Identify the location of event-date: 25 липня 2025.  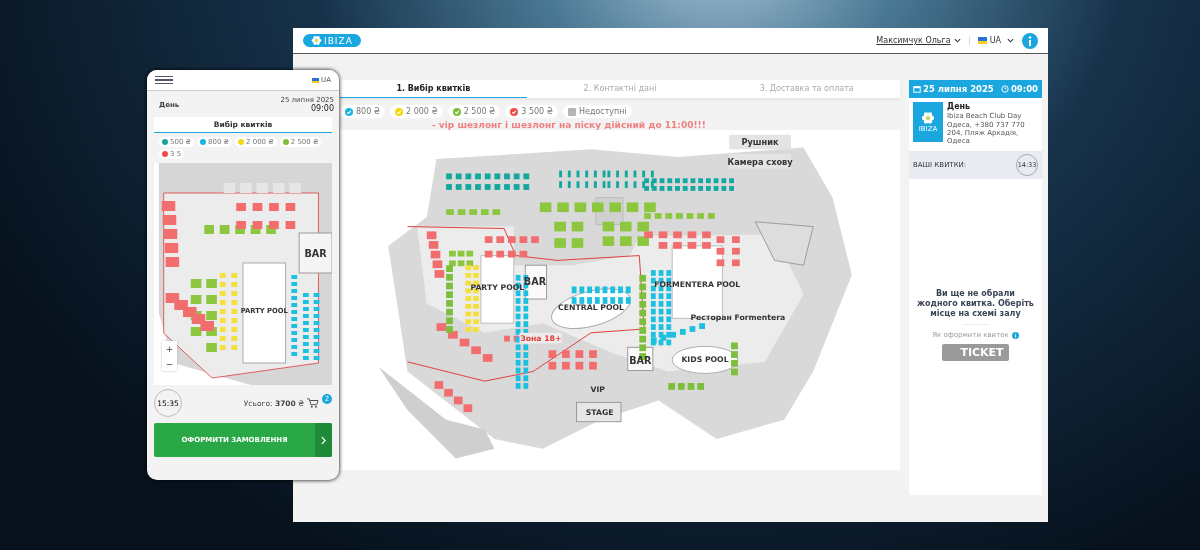
(953, 89).